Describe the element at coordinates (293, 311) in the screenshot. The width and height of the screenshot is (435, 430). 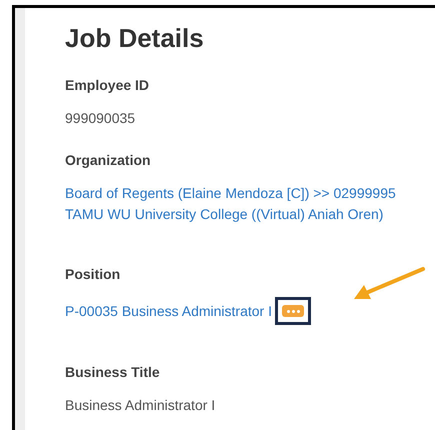
I see `related-actions-button` at that location.